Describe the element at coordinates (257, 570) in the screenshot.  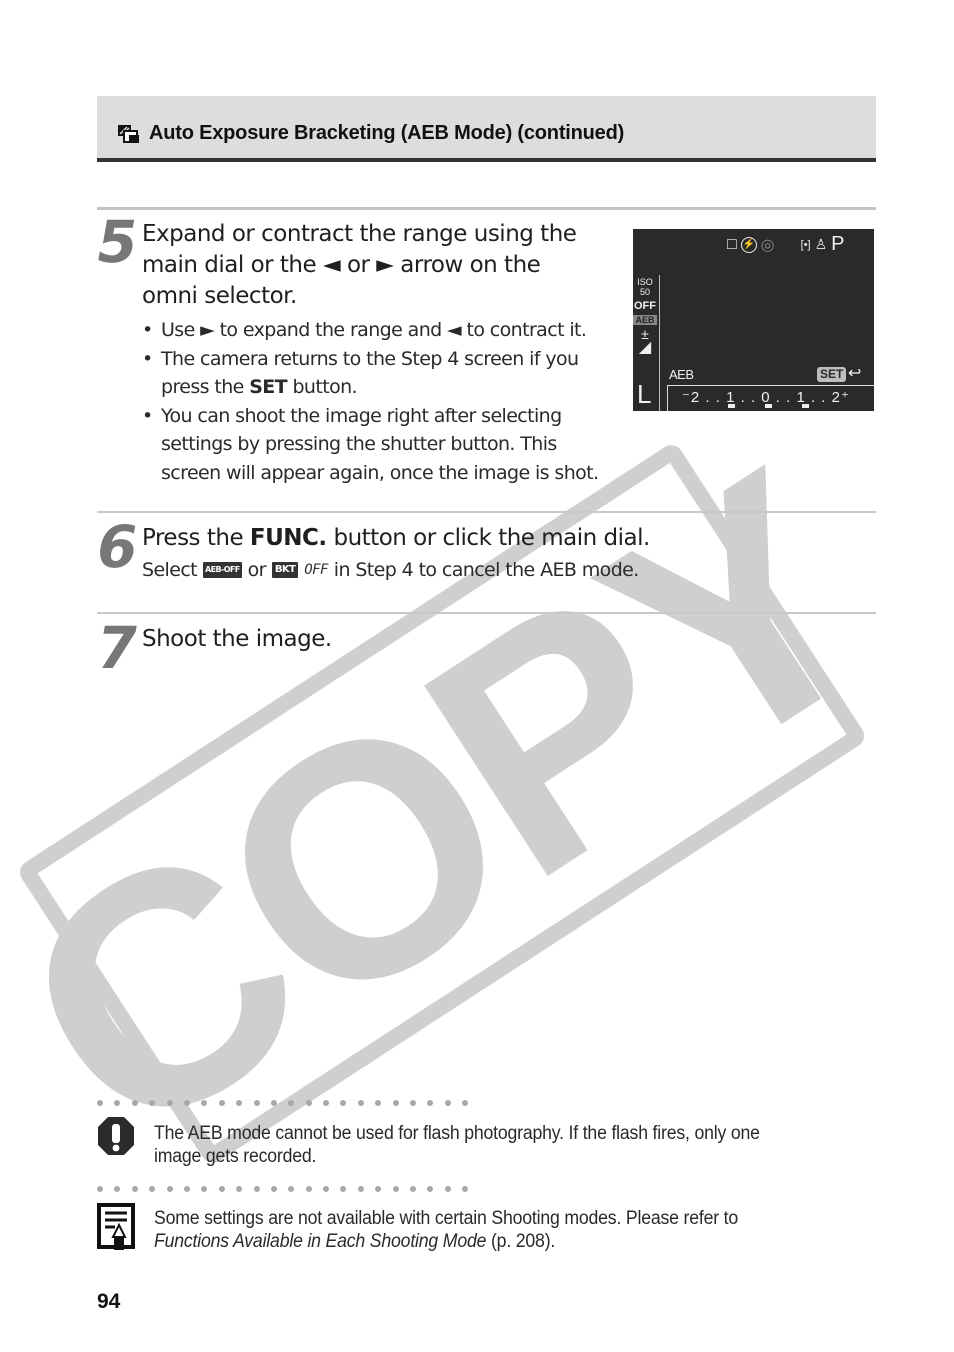
I see `subtext-or: or` at that location.